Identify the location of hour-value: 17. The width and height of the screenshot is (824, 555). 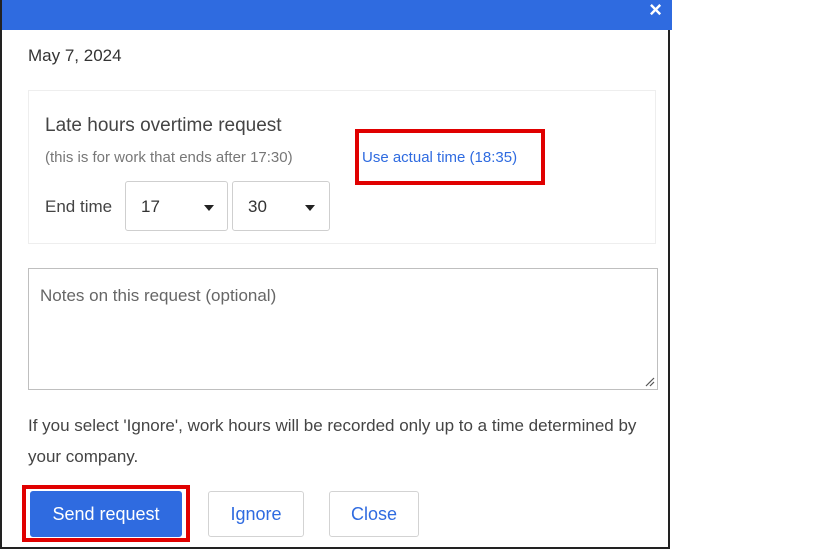
(150, 206).